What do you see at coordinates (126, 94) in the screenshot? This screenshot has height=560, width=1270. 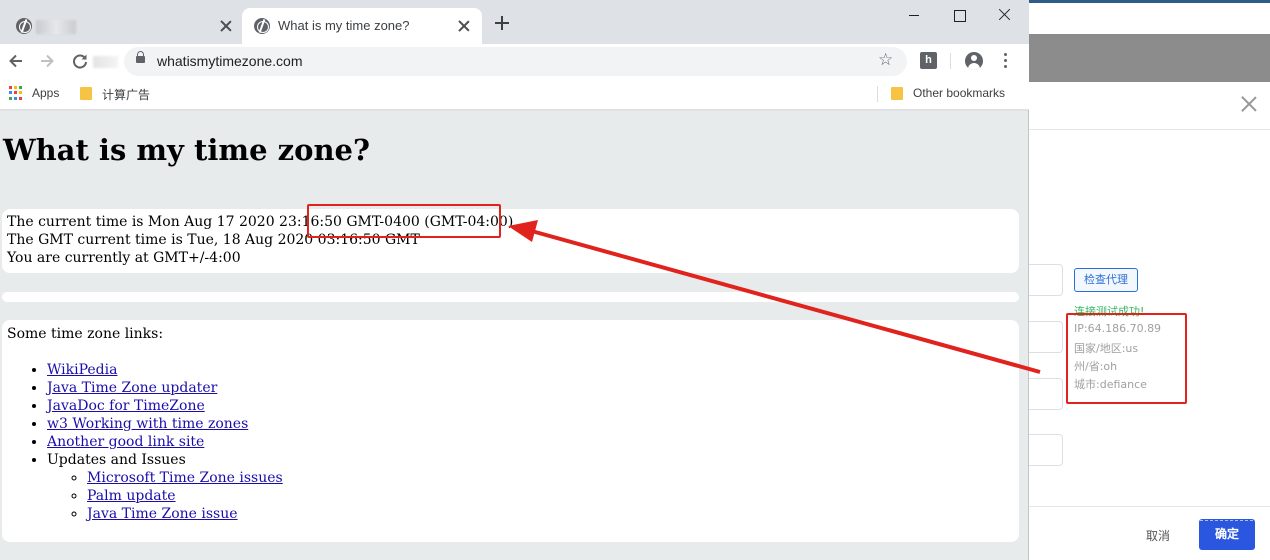 I see `bookmark-folder-1: 计算广告` at bounding box center [126, 94].